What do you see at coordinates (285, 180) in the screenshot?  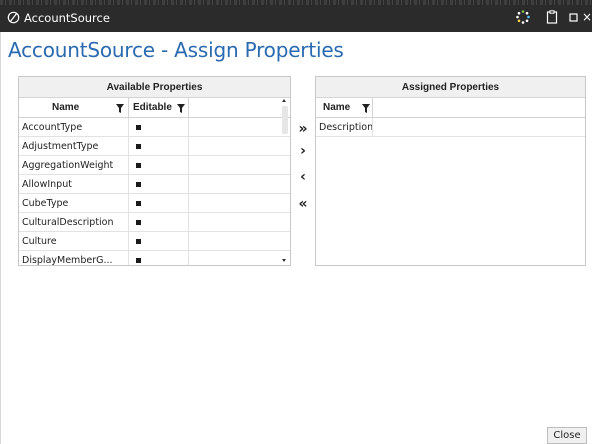 I see `available-scrollbar` at bounding box center [285, 180].